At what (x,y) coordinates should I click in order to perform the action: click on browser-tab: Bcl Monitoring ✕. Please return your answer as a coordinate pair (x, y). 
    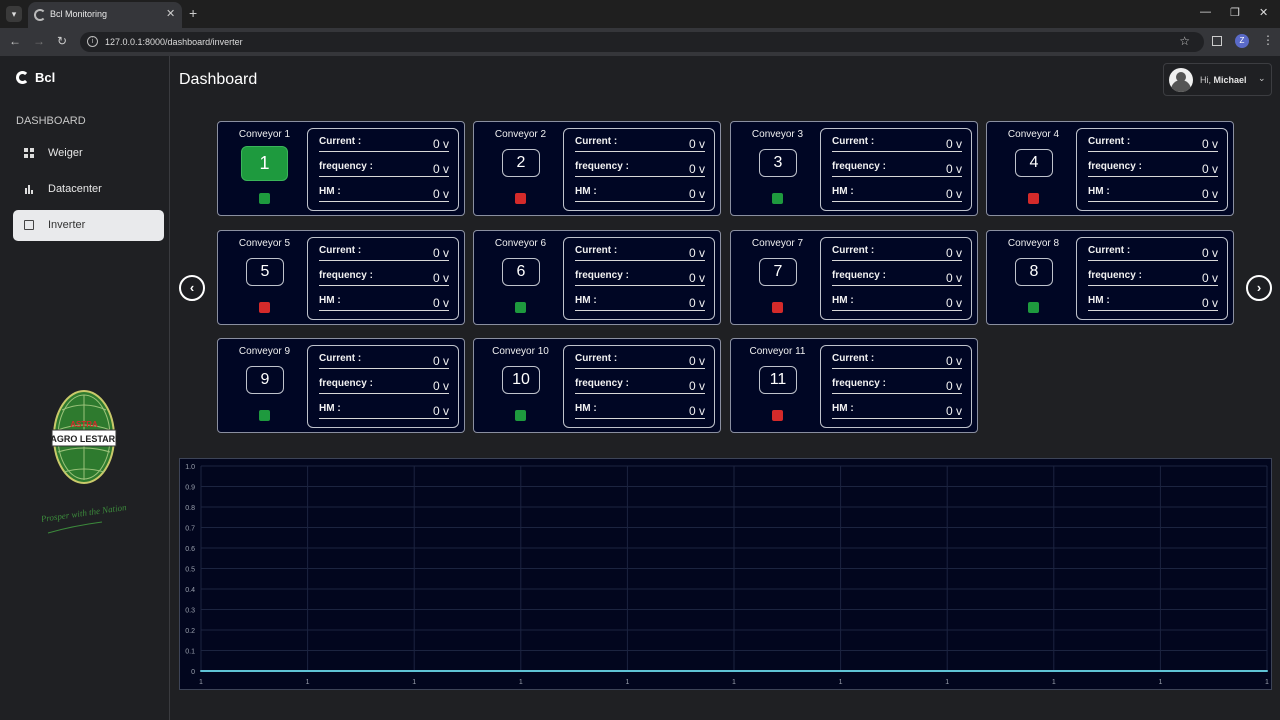
    Looking at the image, I should click on (105, 15).